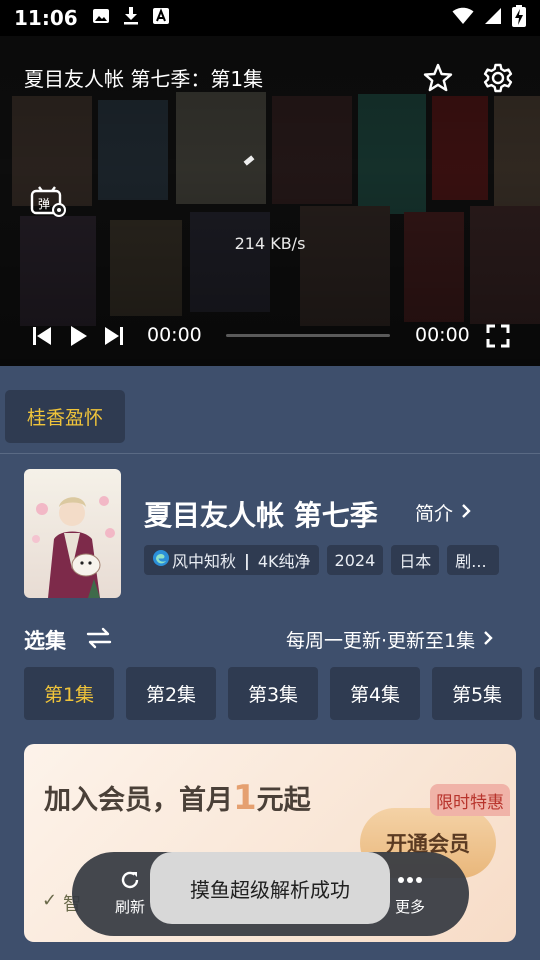 The width and height of the screenshot is (540, 960). I want to click on episode-button: 第3集, so click(273, 693).